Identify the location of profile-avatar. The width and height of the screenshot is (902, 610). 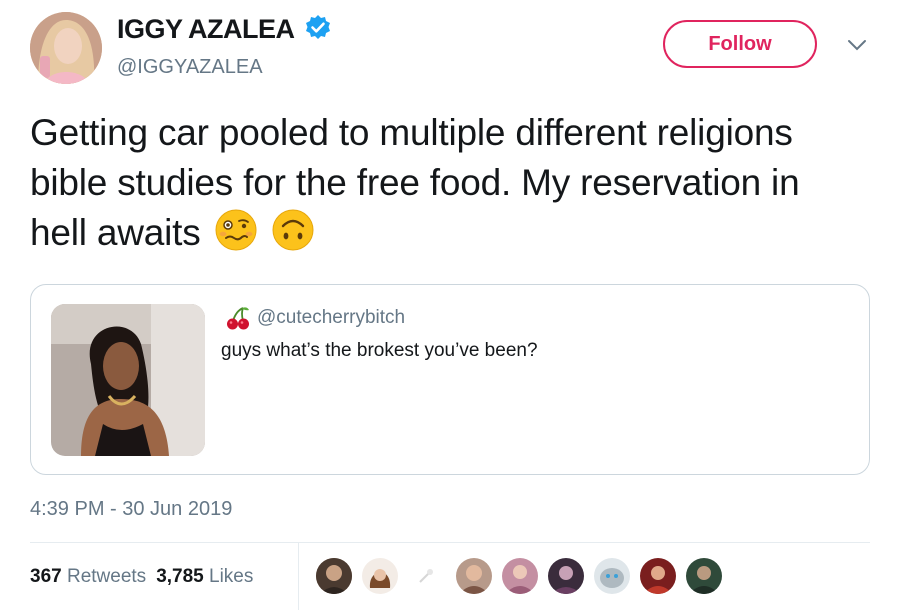
(66, 48).